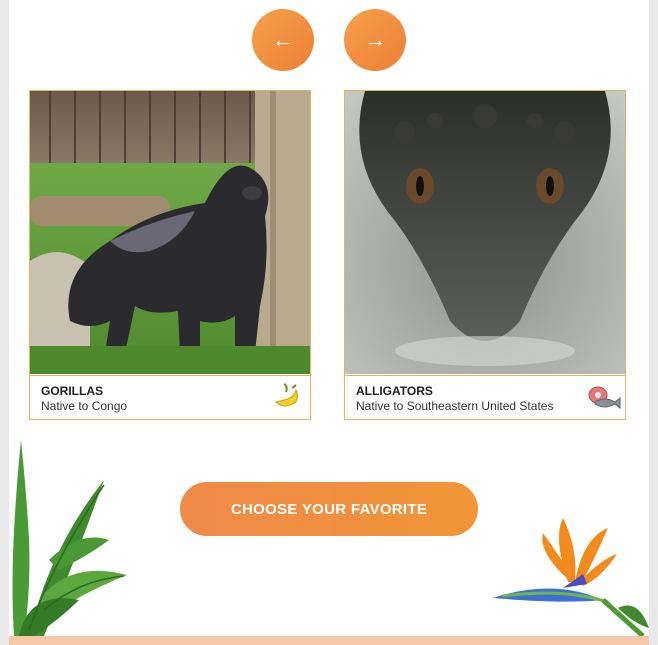  I want to click on arrow-left-icon: ←, so click(283, 39).